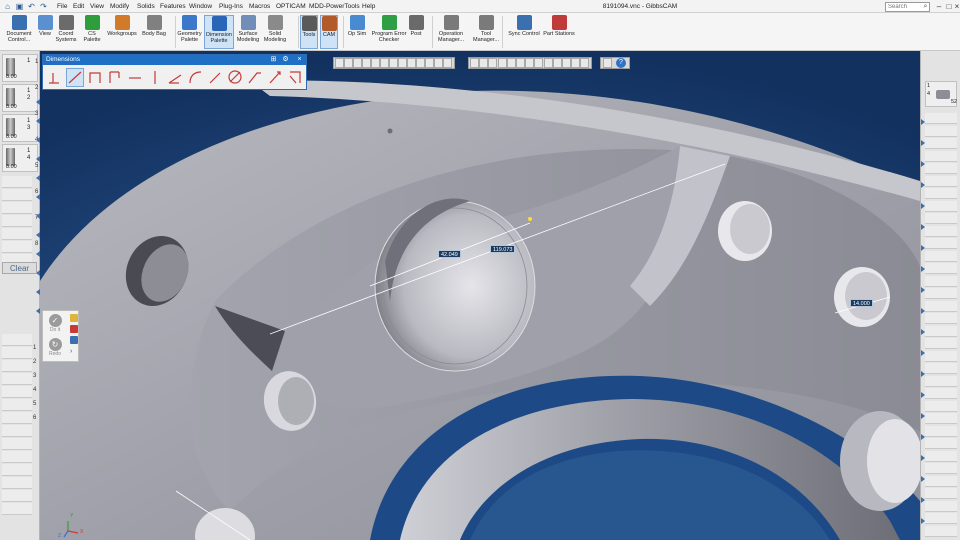 The height and width of the screenshot is (540, 960). What do you see at coordinates (502, 63) in the screenshot?
I see `snap-icon` at bounding box center [502, 63].